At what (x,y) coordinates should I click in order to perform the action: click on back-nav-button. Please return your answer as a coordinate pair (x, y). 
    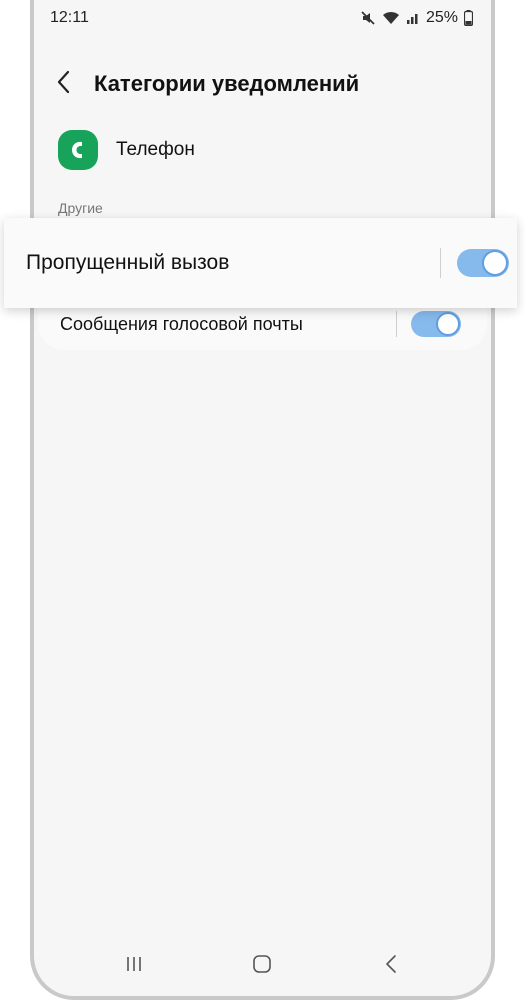
    Looking at the image, I should click on (391, 966).